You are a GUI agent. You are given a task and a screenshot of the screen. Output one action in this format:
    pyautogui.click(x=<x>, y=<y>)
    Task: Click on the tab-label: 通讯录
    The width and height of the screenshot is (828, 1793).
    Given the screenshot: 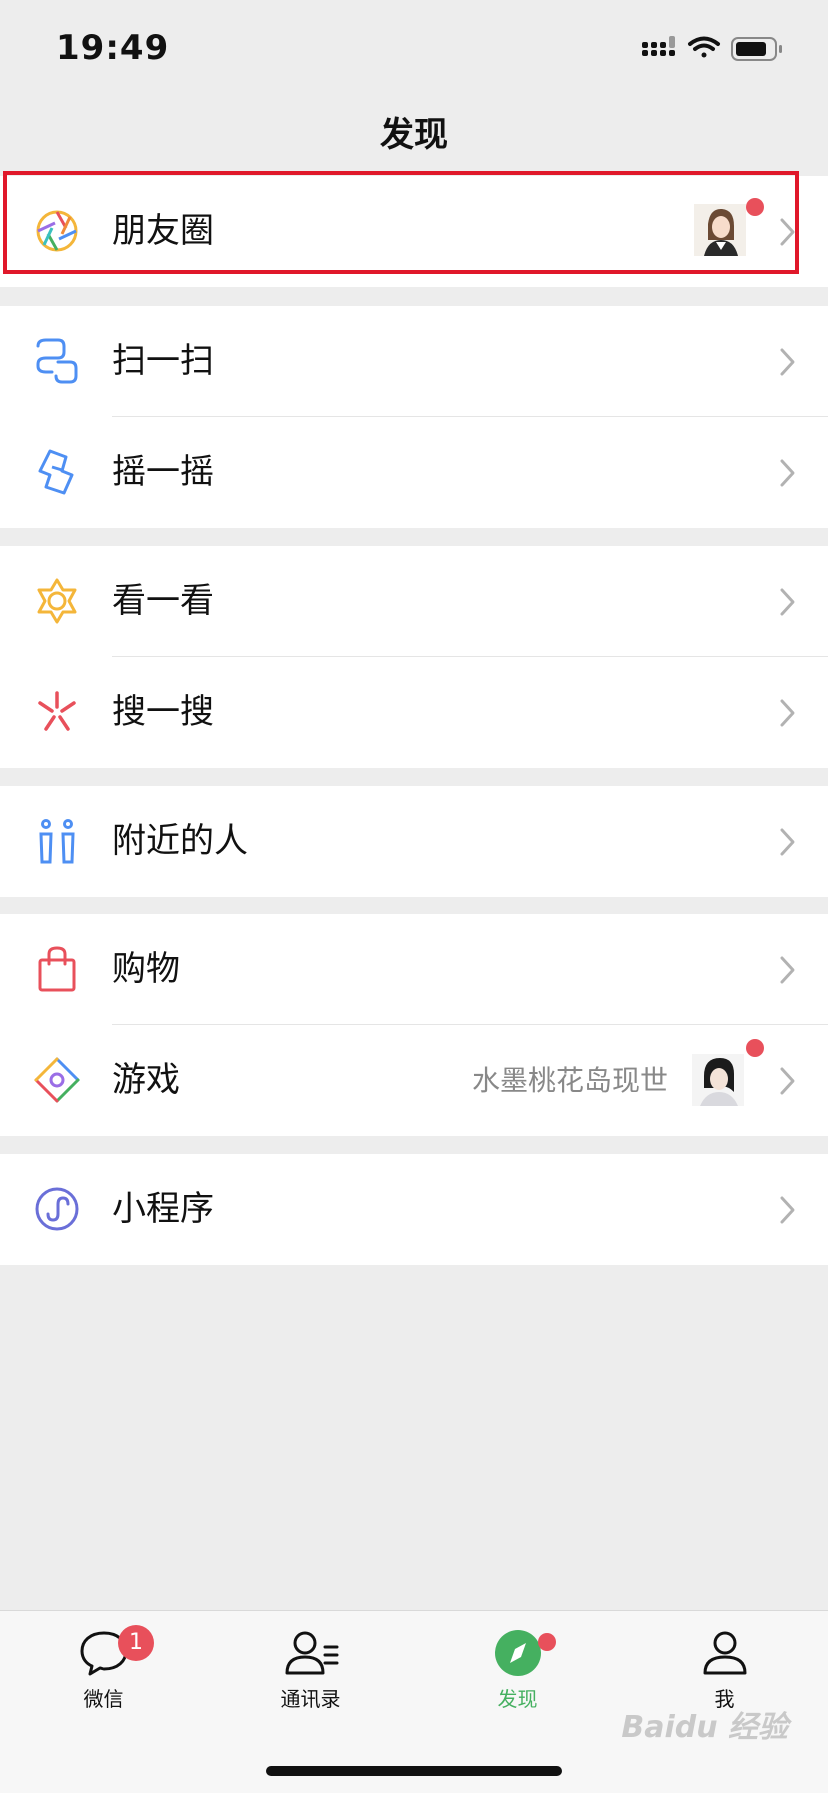 What is the action you would take?
    pyautogui.click(x=310, y=1699)
    